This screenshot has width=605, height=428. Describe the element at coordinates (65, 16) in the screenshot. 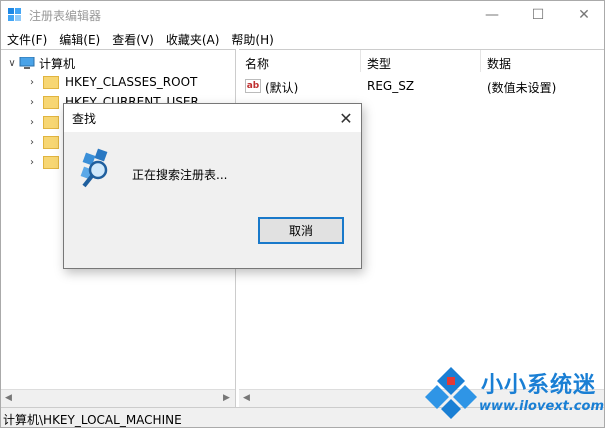

I see `window-title: 注册表编辑器` at that location.